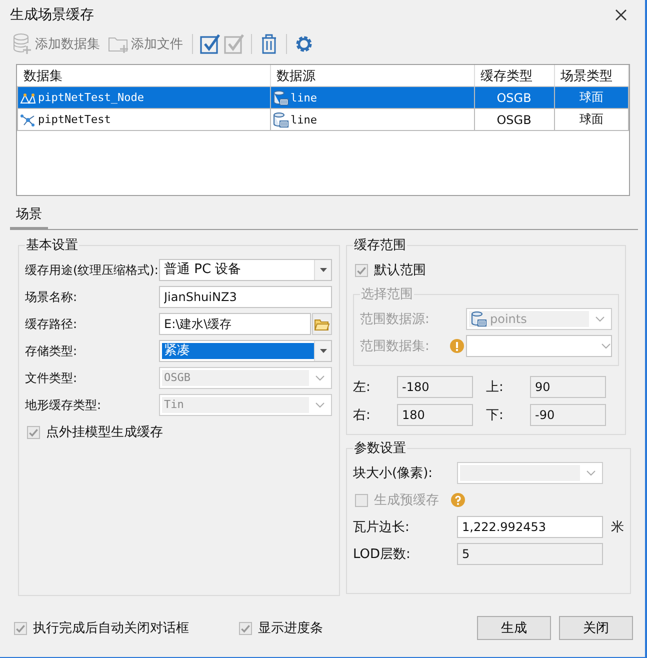  What do you see at coordinates (381, 527) in the screenshot?
I see `field-label: 瓦片边长:` at bounding box center [381, 527].